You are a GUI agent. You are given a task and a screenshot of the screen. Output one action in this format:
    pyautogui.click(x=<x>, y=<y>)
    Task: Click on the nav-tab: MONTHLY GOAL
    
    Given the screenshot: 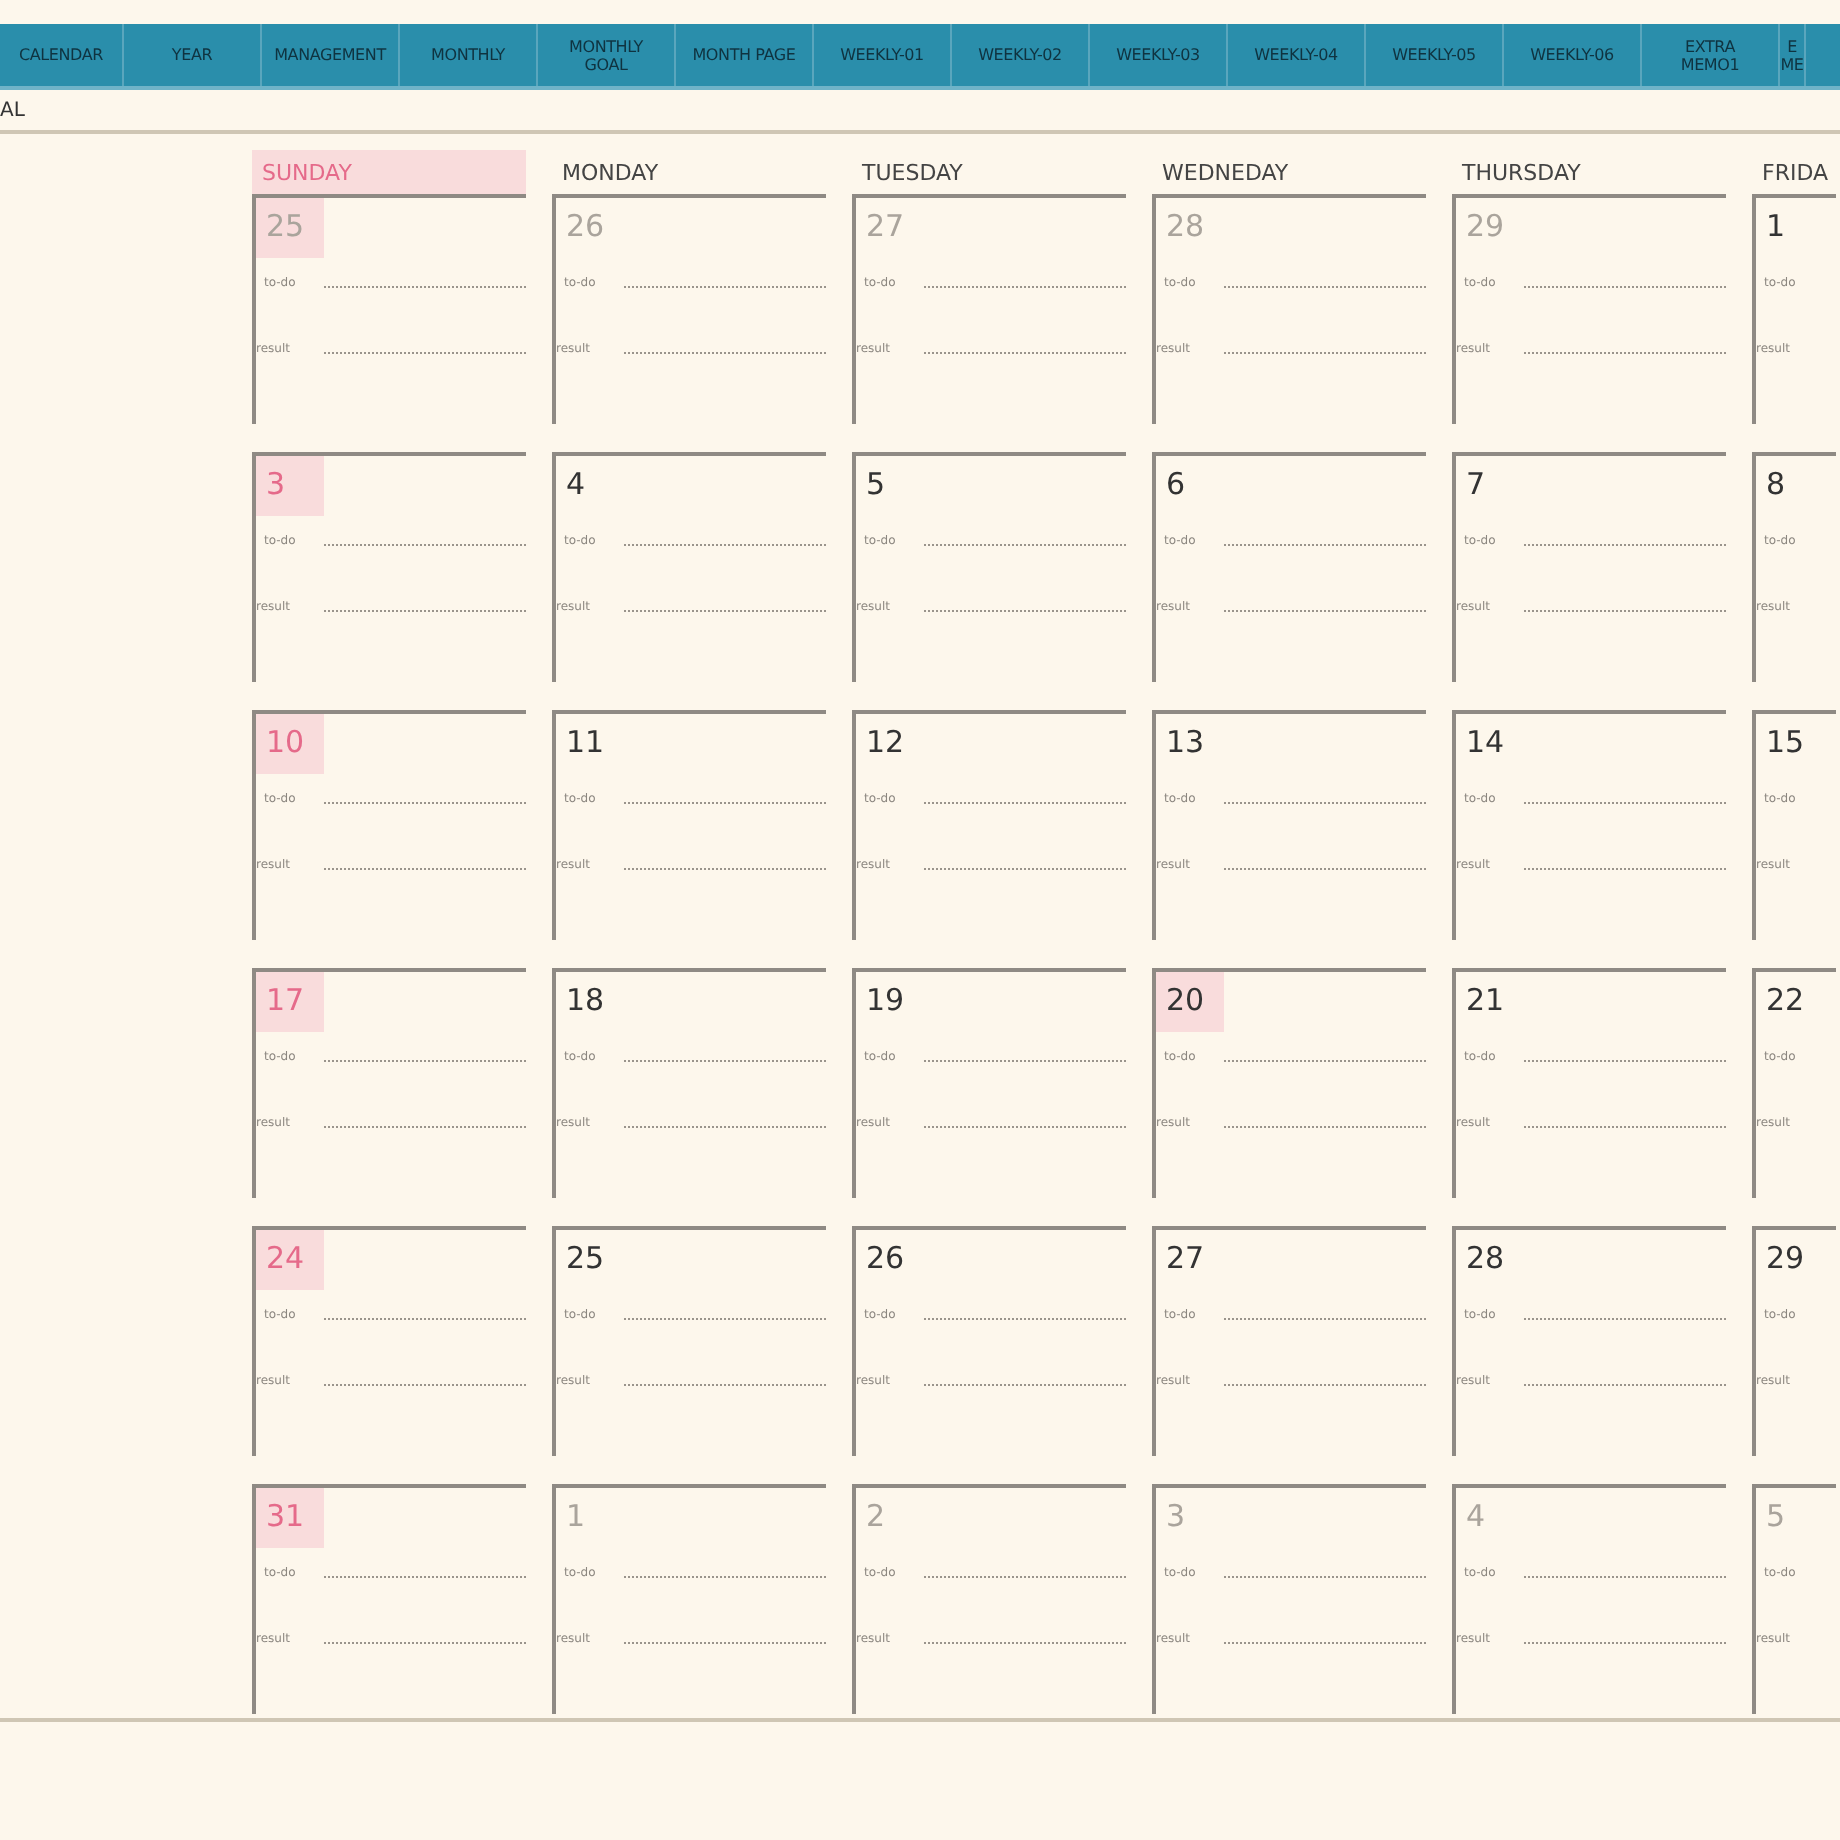 What is the action you would take?
    pyautogui.click(x=607, y=55)
    